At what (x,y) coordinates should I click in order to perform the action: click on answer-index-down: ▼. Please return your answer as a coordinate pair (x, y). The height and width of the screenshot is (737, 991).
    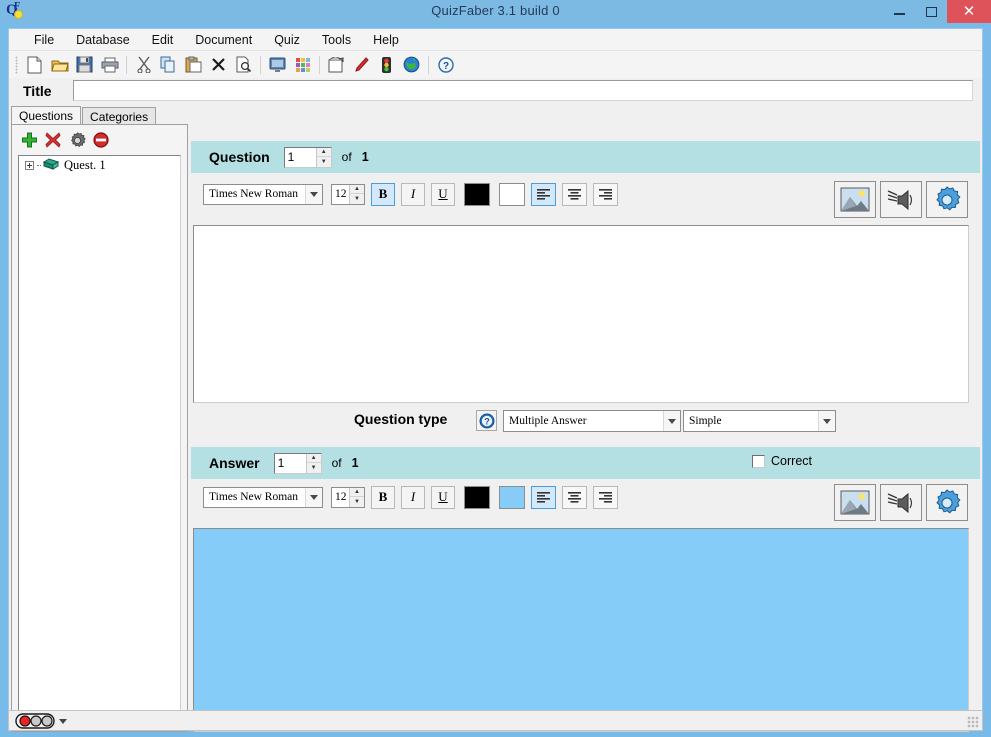
    Looking at the image, I should click on (314, 468).